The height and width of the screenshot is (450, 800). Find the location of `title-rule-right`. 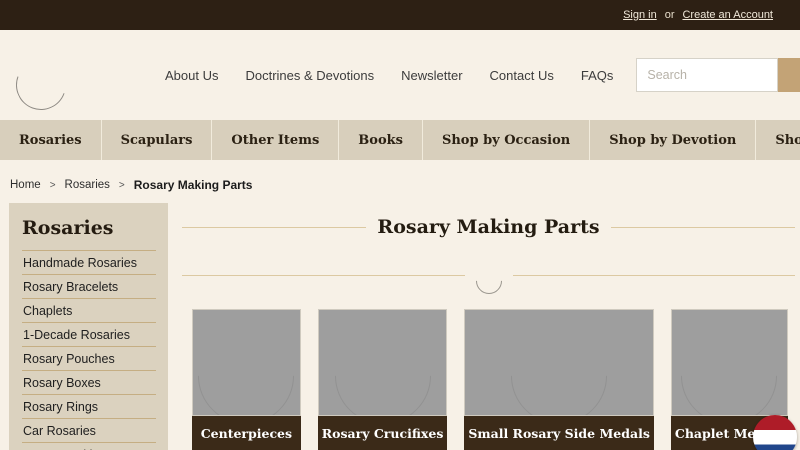

title-rule-right is located at coordinates (702, 227).